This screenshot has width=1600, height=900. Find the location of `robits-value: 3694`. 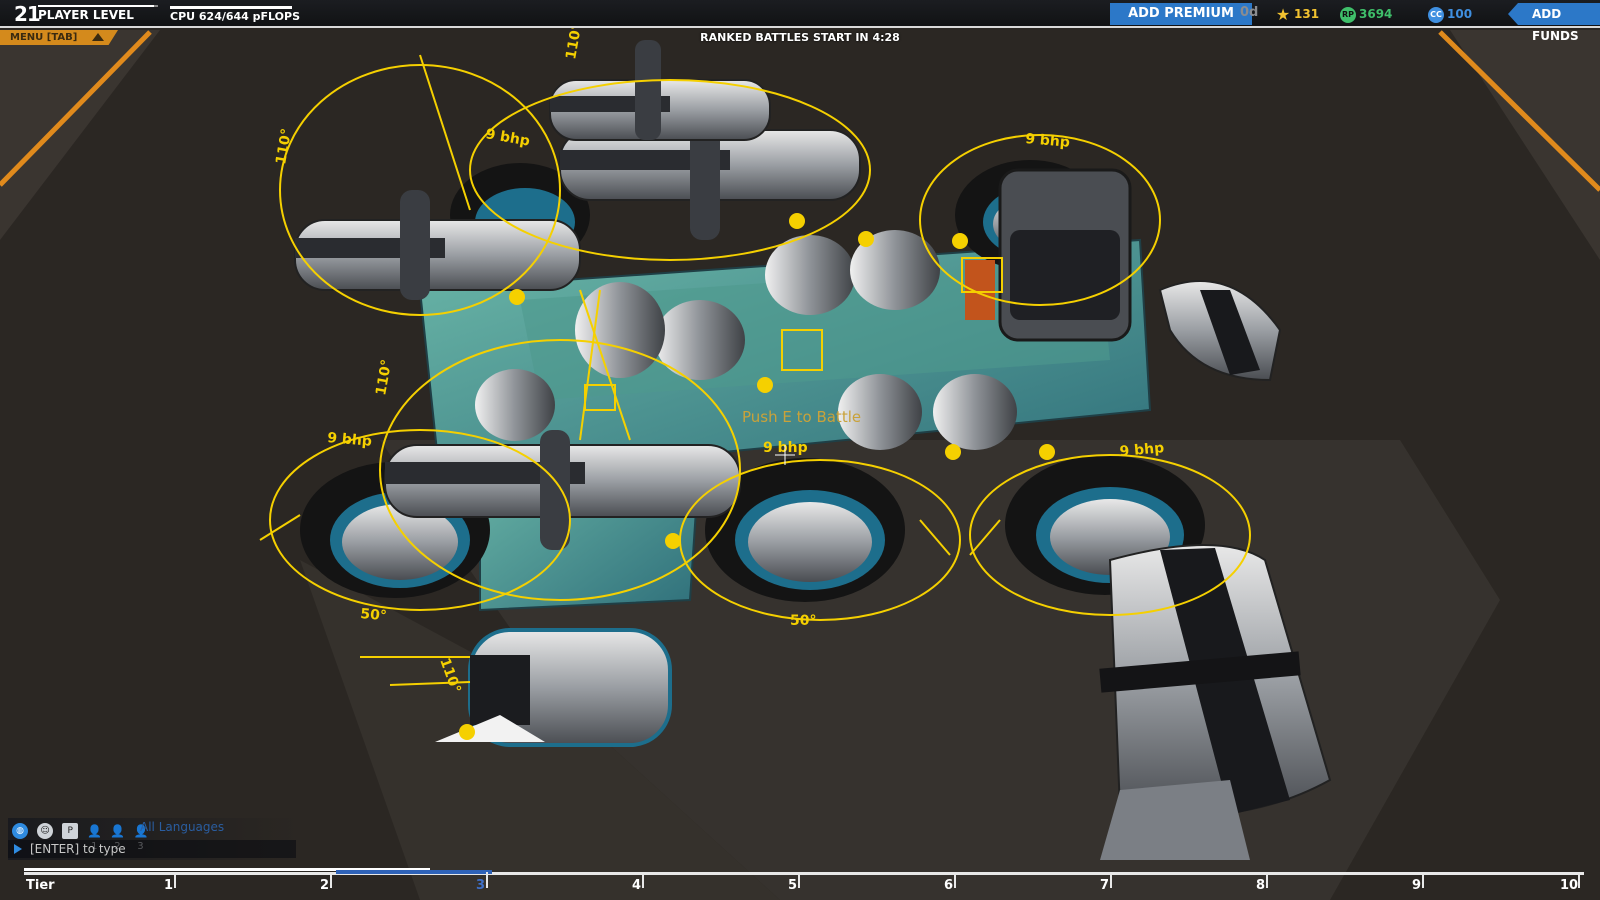

robits-value: 3694 is located at coordinates (1376, 14).